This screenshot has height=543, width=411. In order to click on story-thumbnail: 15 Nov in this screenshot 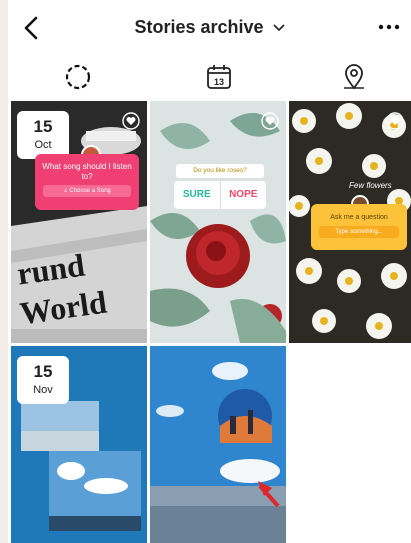, I will do `click(79, 444)`.